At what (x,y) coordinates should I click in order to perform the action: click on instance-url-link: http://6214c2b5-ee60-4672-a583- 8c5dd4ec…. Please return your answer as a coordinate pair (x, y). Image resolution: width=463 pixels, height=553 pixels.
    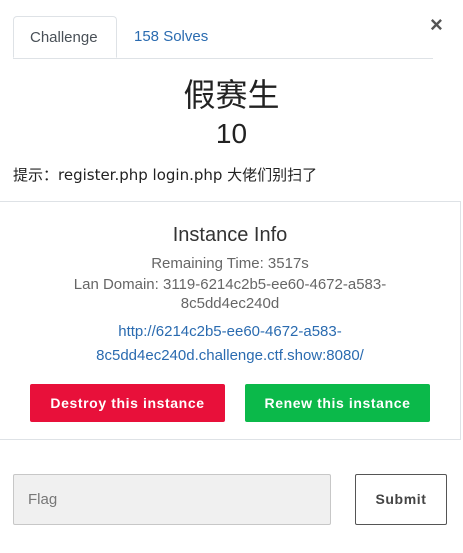
    Looking at the image, I should click on (230, 344).